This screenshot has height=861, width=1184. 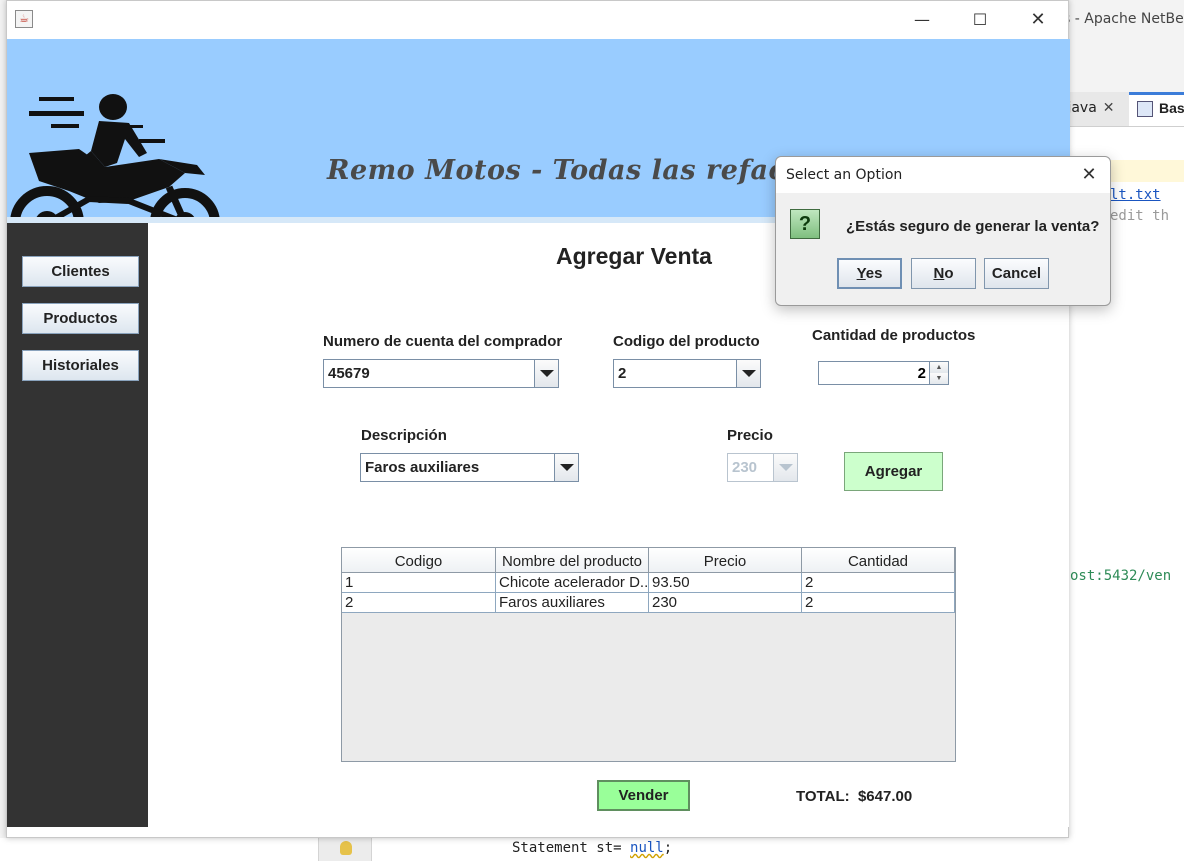 I want to click on codigo-select: 2, so click(x=687, y=373).